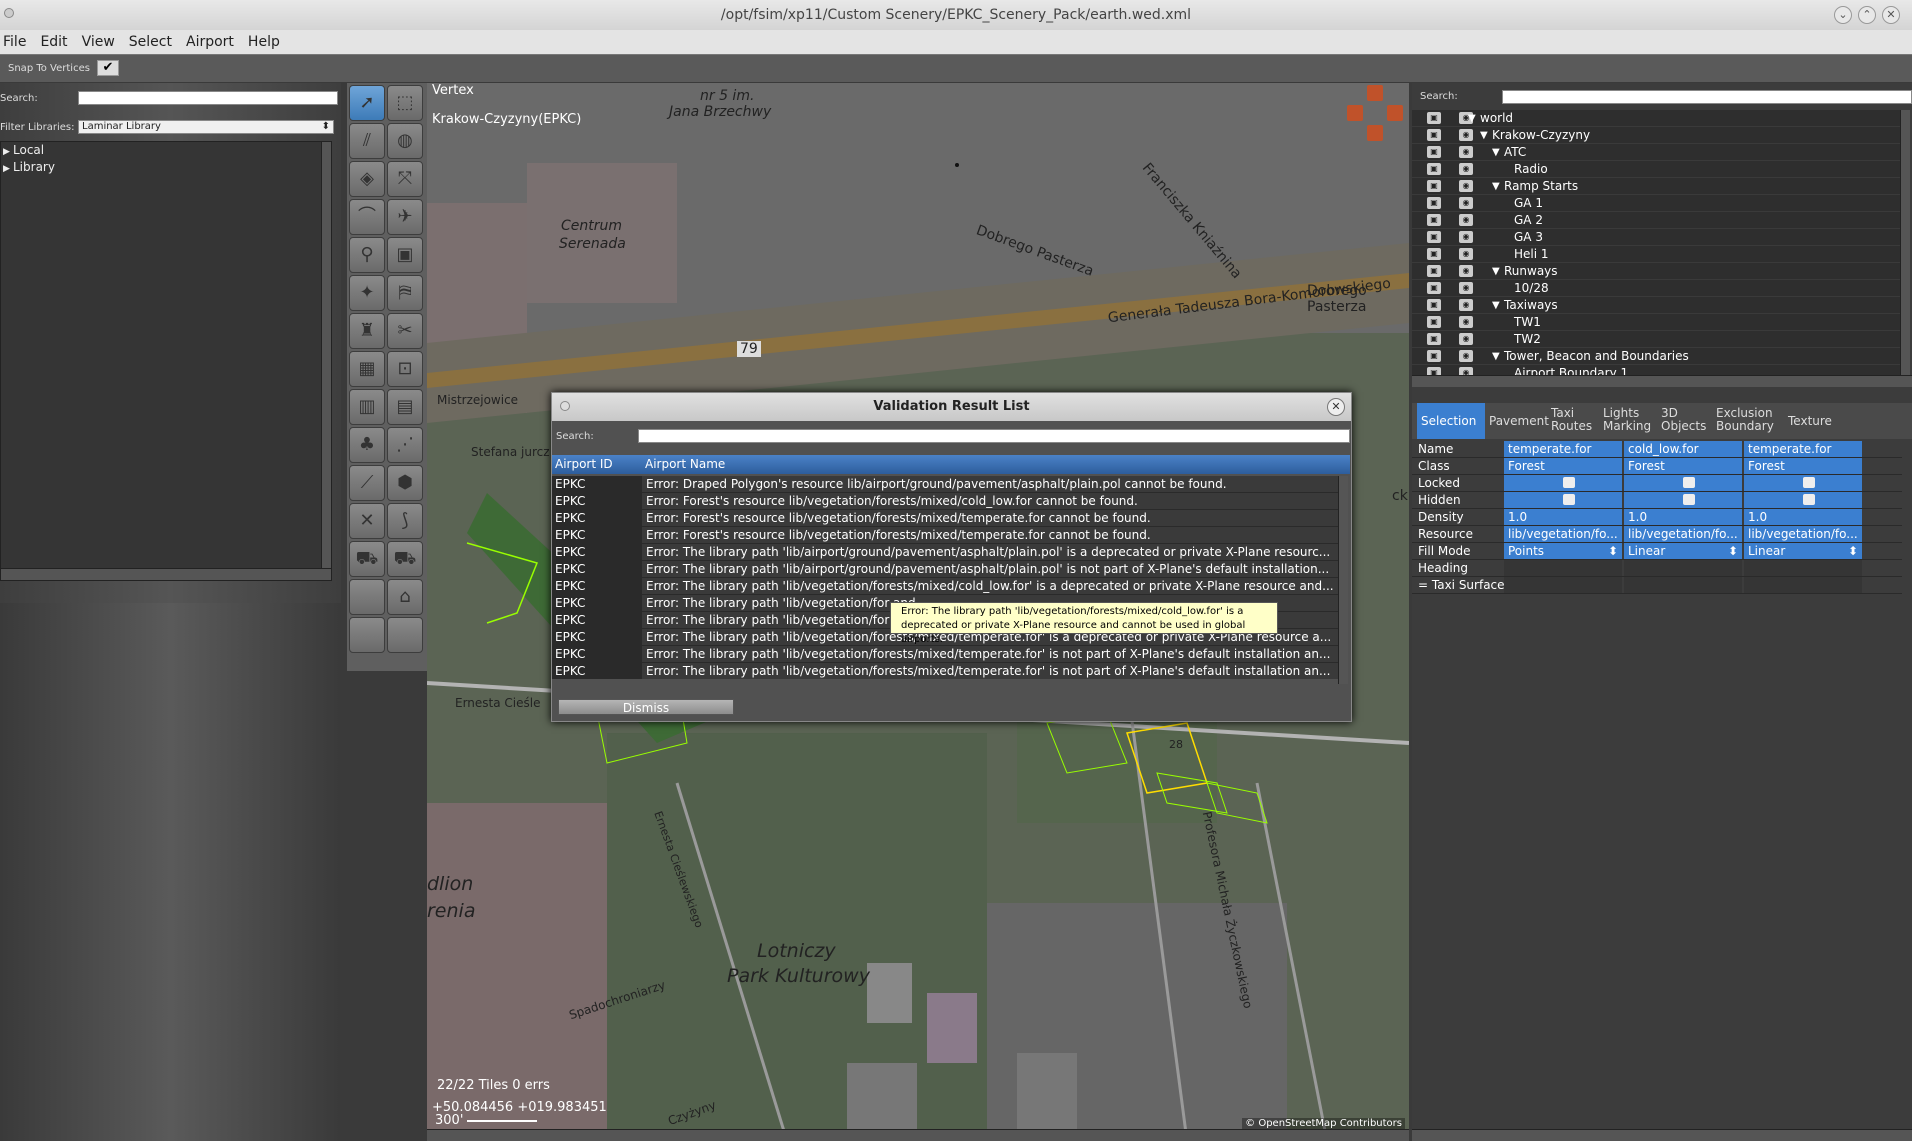 This screenshot has height=1141, width=1912. I want to click on pan-right-icon, so click(1395, 113).